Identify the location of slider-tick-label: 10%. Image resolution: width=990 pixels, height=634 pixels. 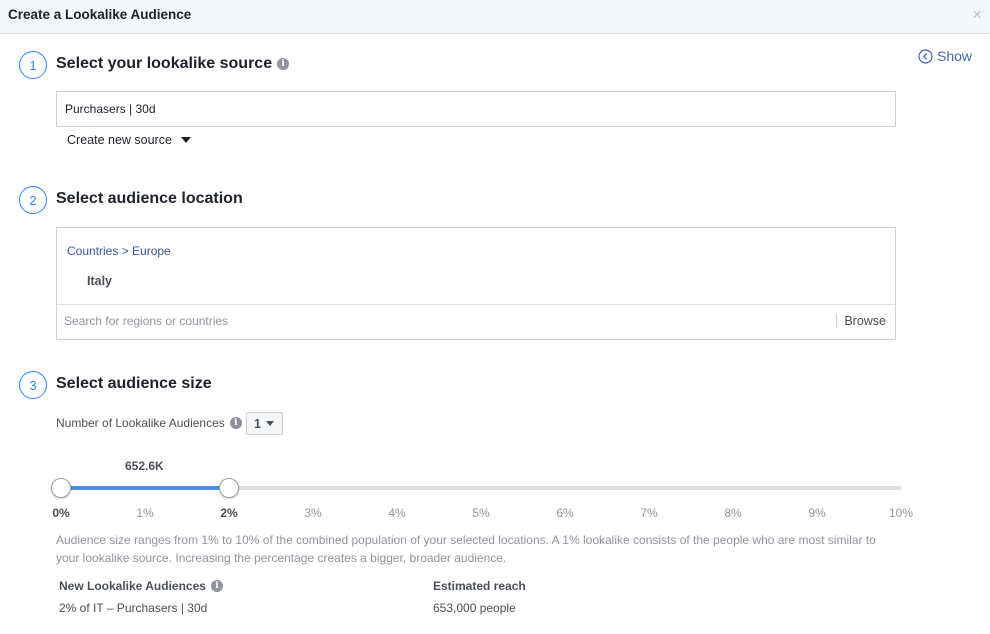
(901, 513).